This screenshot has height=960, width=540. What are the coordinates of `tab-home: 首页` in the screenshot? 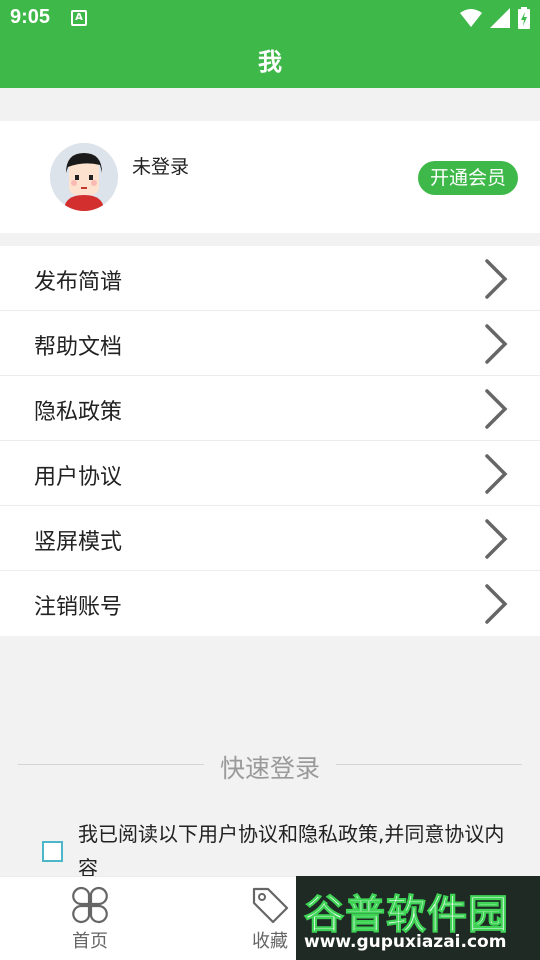 It's located at (90, 918).